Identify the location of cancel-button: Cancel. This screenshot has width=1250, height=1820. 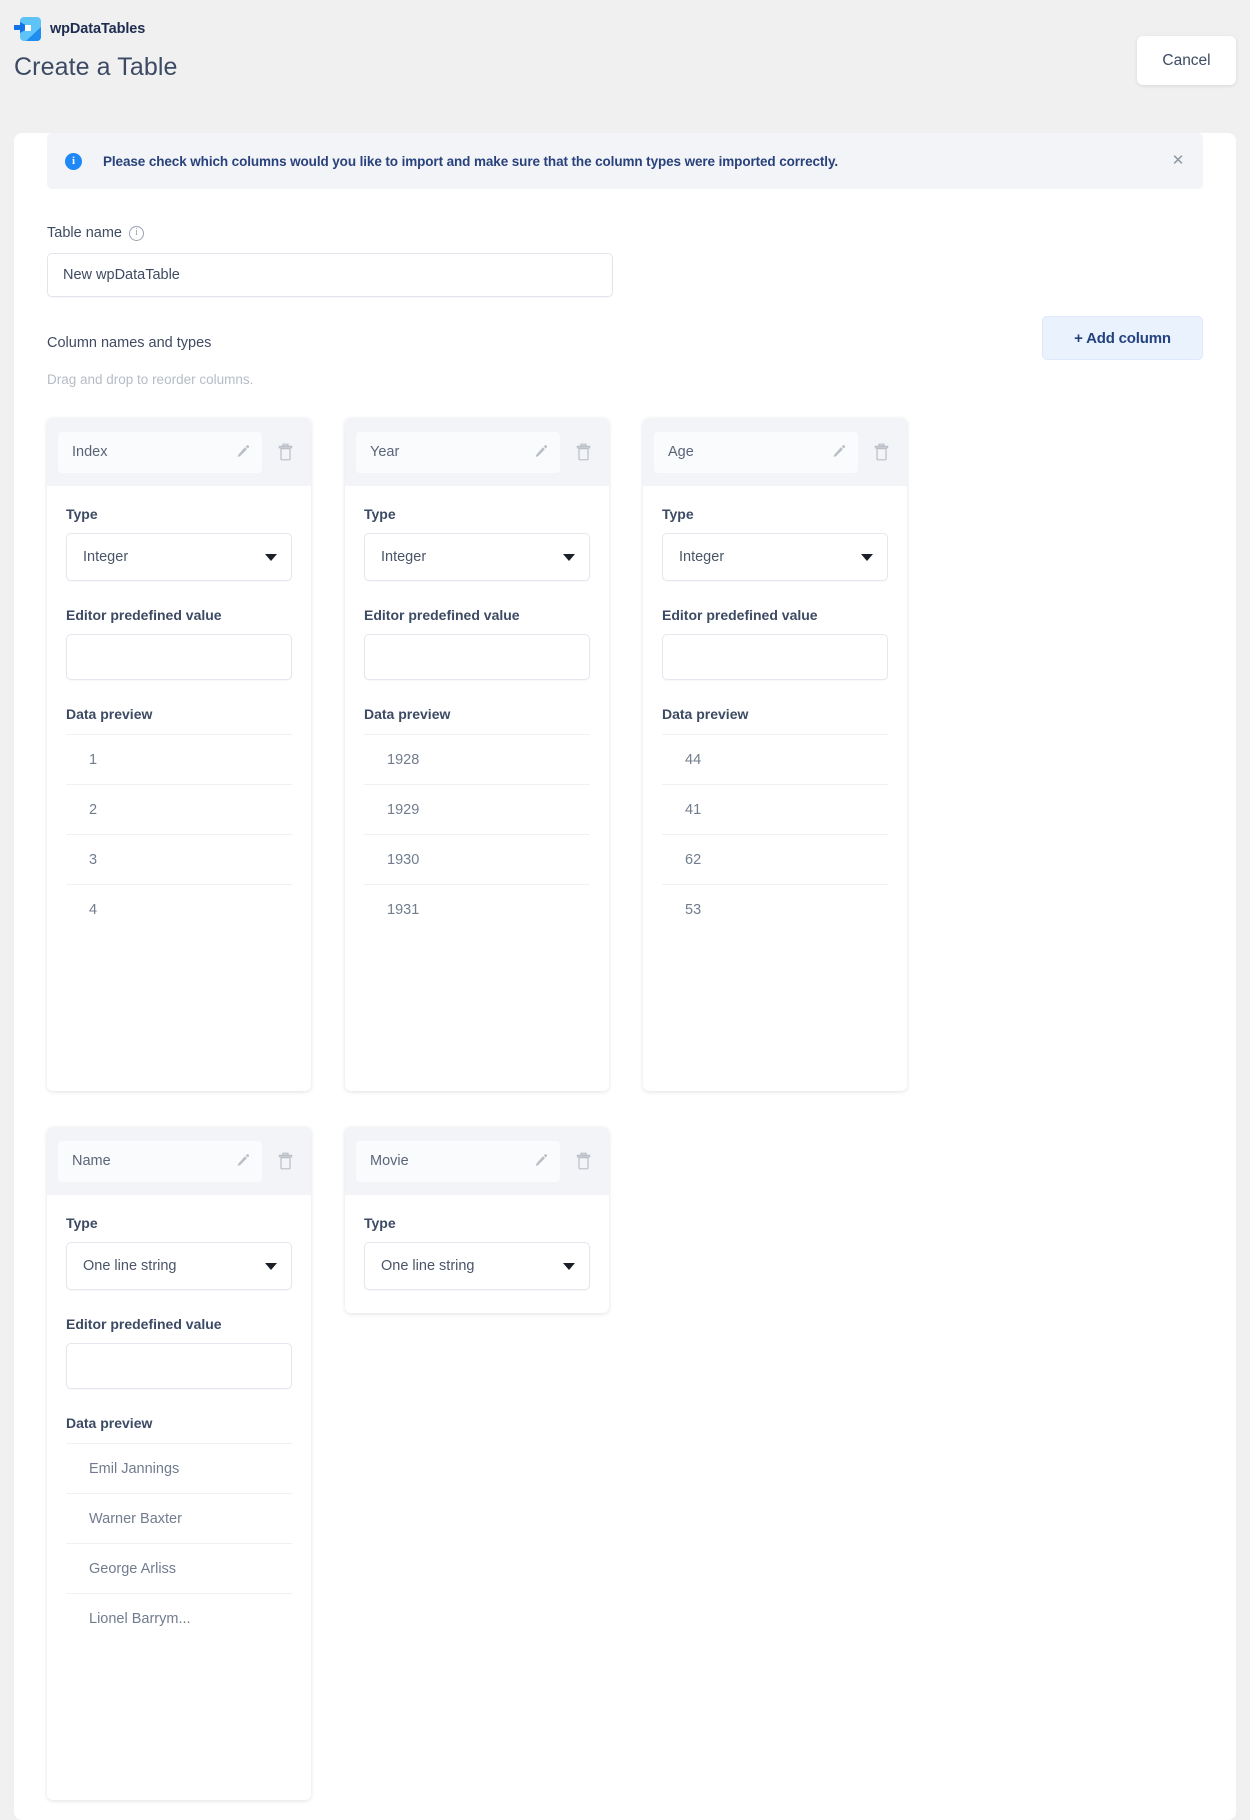
(1186, 60).